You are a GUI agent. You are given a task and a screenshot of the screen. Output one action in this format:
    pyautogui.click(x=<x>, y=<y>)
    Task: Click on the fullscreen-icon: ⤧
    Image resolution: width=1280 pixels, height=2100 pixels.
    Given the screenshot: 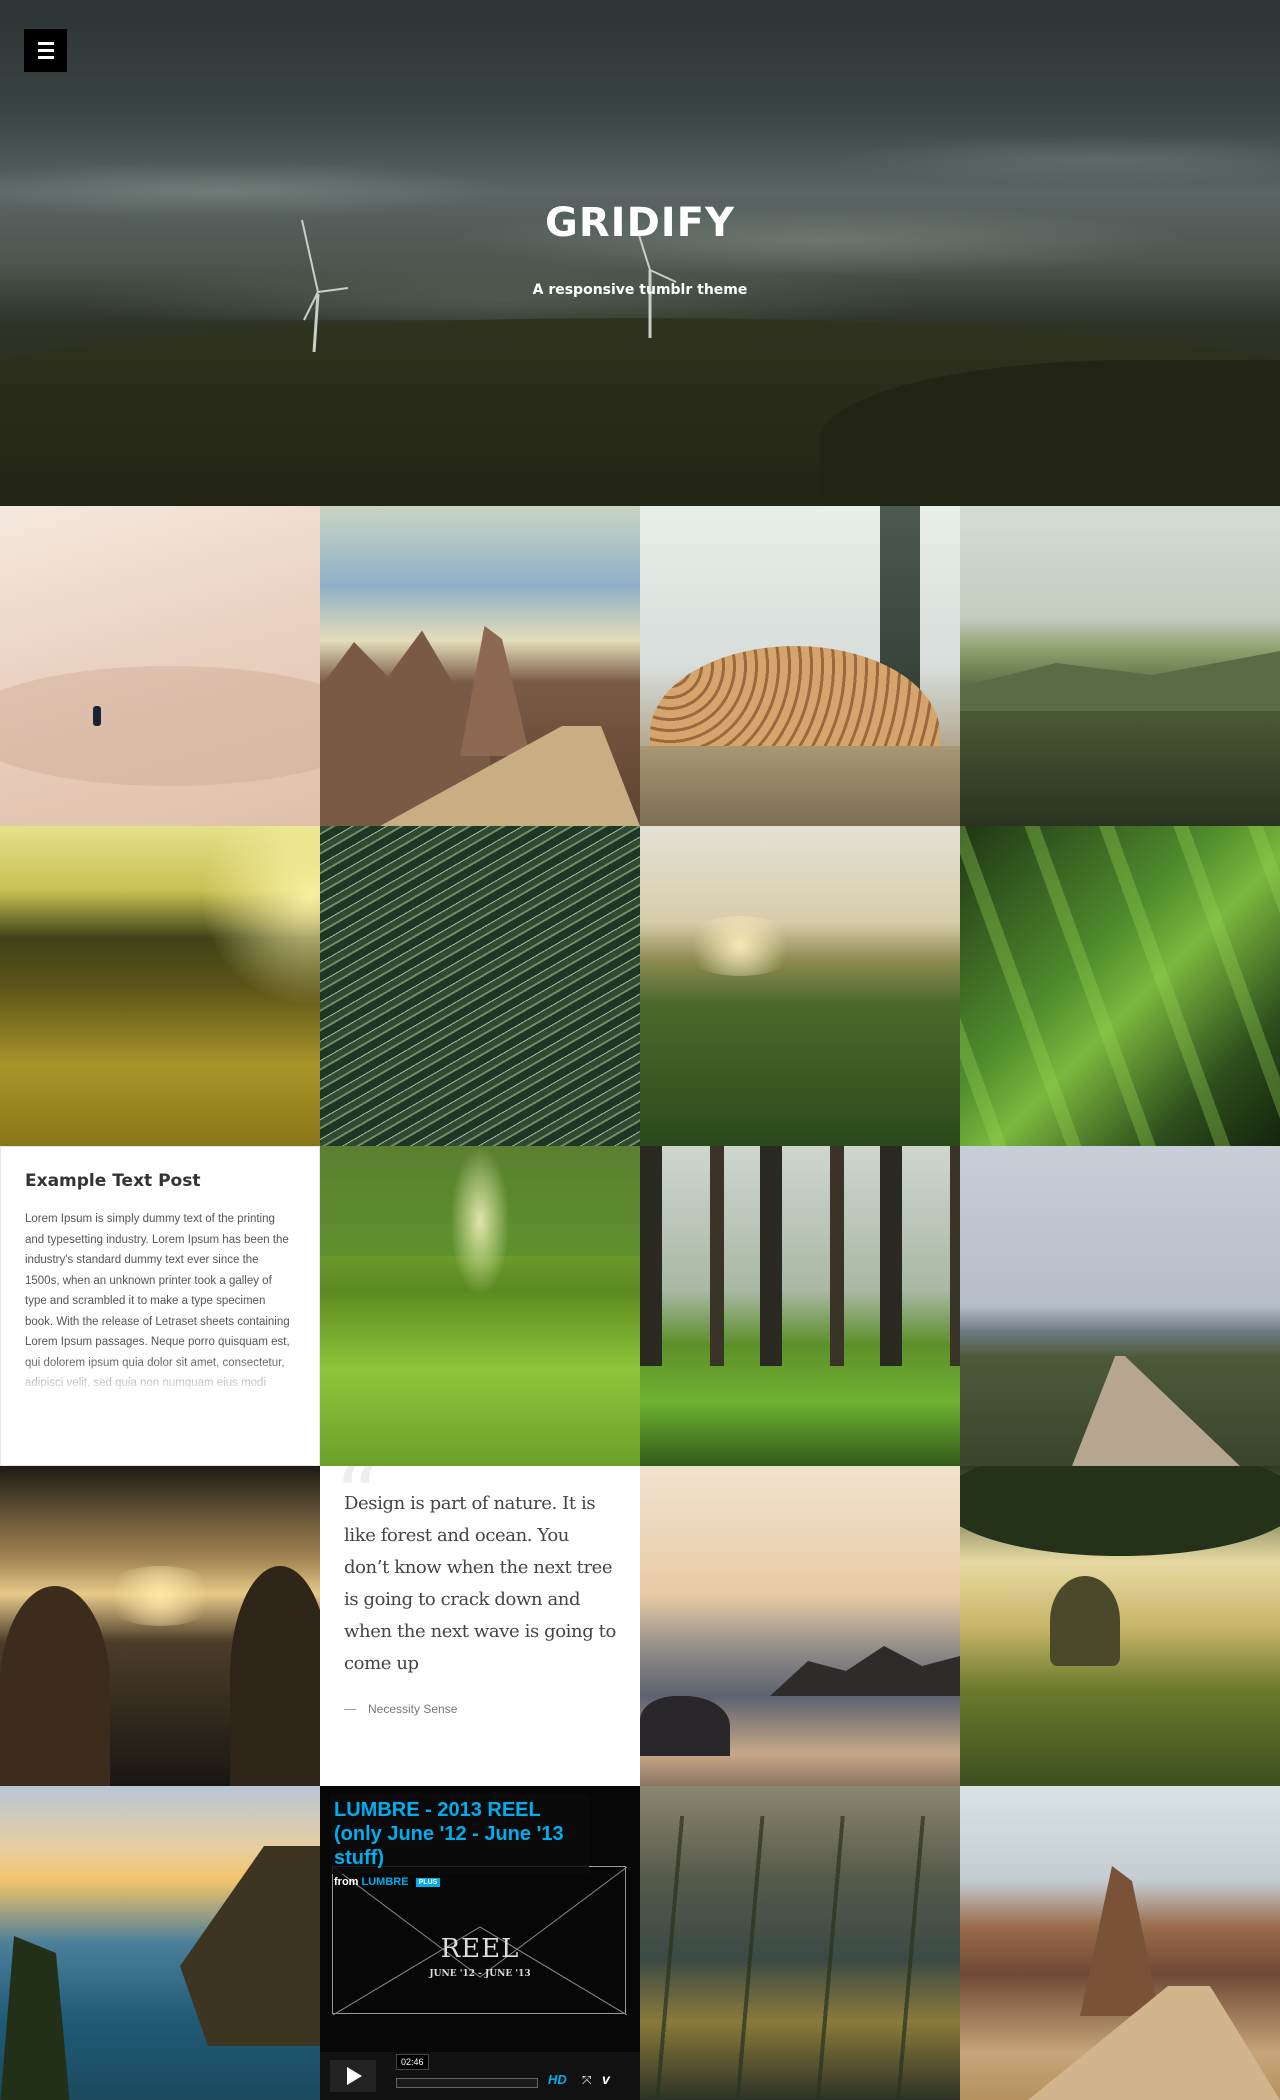 What is the action you would take?
    pyautogui.click(x=587, y=2080)
    